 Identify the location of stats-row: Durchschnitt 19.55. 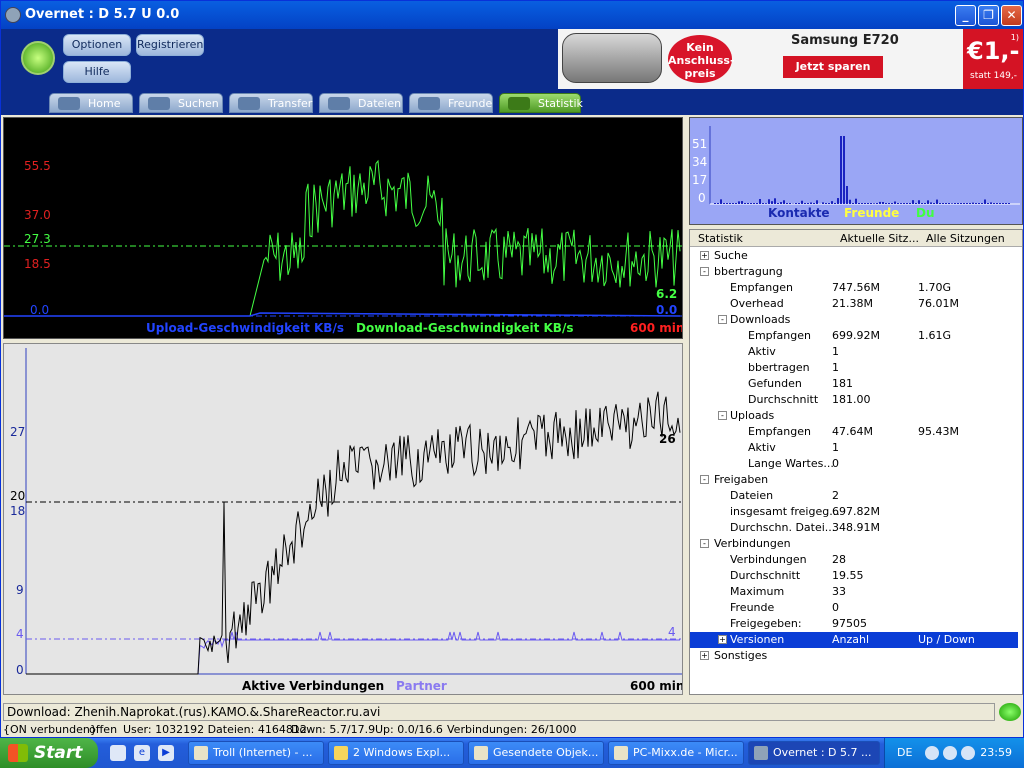
(854, 576).